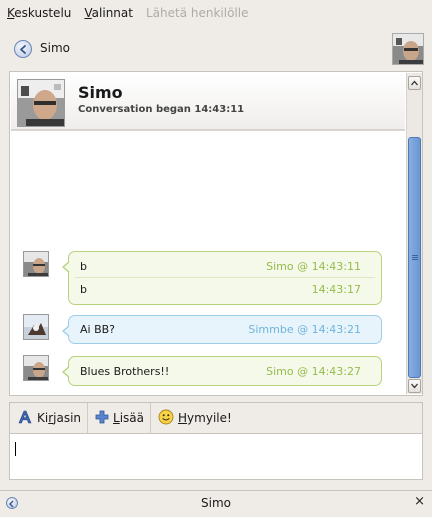 This screenshot has width=432, height=517. Describe the element at coordinates (225, 291) in the screenshot. I see `message-line: b 14:43:17` at that location.